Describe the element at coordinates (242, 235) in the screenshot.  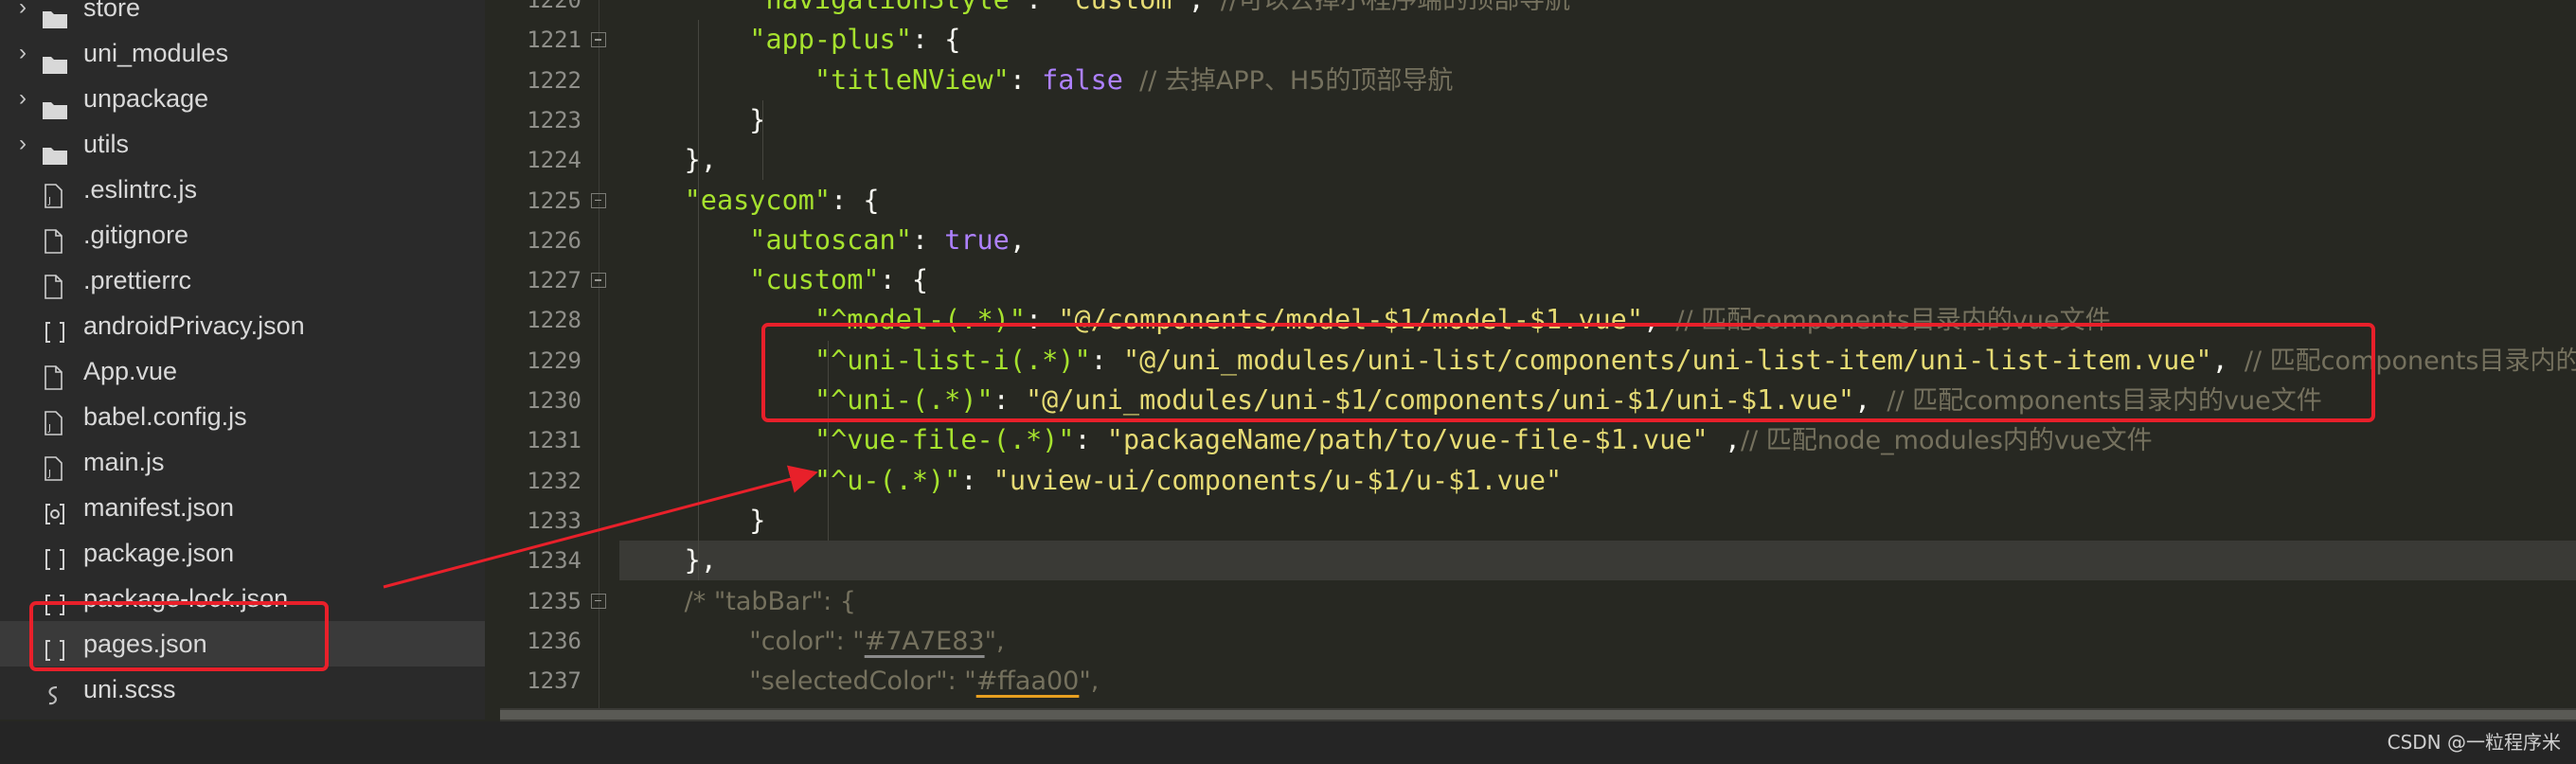
I see `file-item: .gitignore` at that location.